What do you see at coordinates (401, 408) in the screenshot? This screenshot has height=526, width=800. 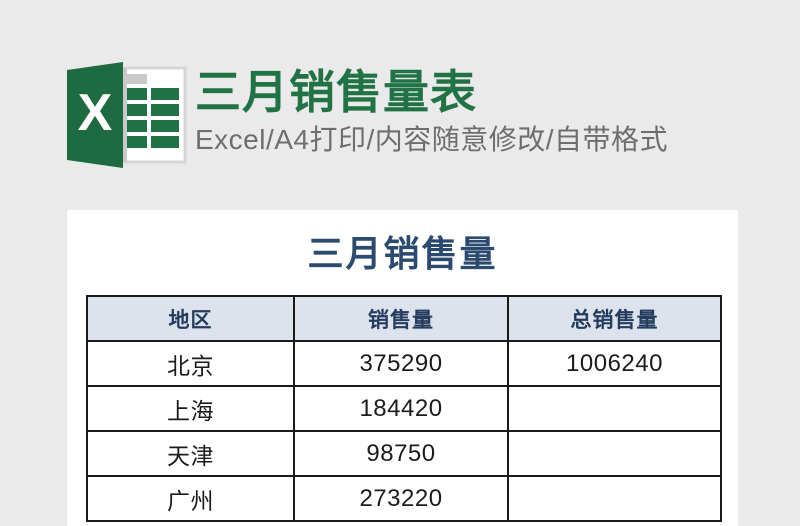 I see `cell-sales: 184420` at bounding box center [401, 408].